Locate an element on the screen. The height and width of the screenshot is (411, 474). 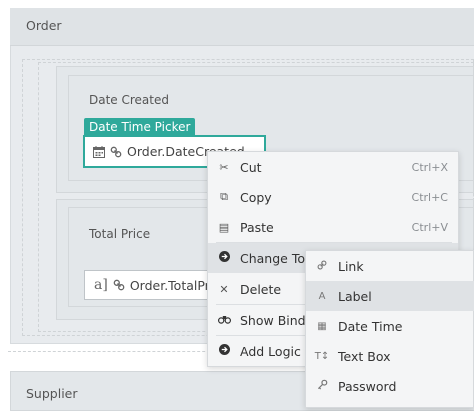
submenu-item-text-box: T↕ Text Box is located at coordinates (390, 356).